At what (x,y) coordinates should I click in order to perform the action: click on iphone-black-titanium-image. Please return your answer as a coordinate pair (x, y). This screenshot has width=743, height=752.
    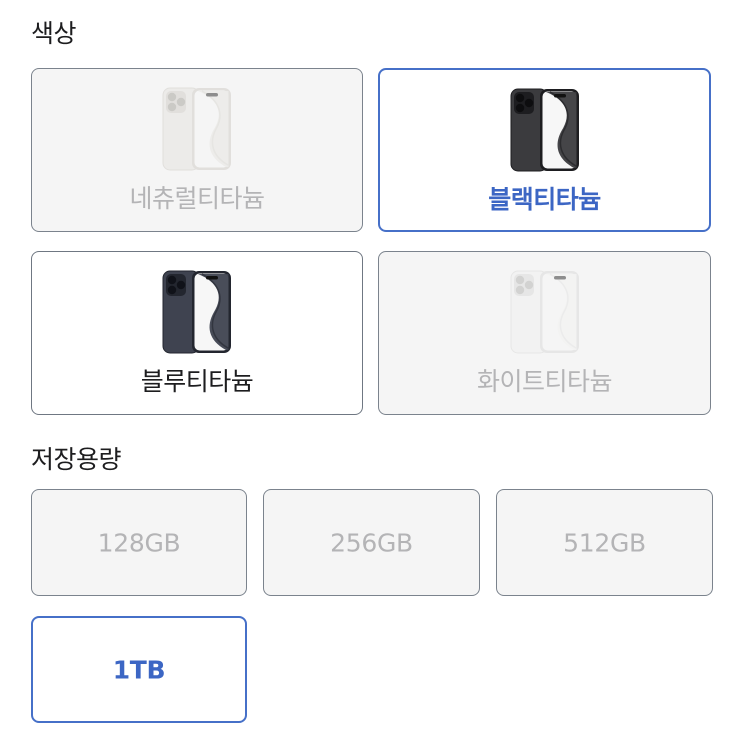
    Looking at the image, I should click on (544, 130).